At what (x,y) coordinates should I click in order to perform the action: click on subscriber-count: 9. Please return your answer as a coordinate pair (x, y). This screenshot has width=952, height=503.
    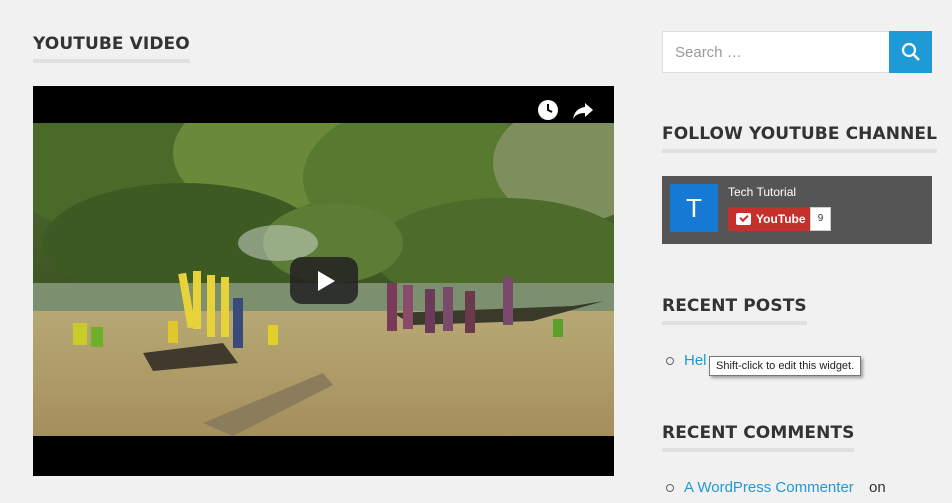
    Looking at the image, I should click on (820, 219).